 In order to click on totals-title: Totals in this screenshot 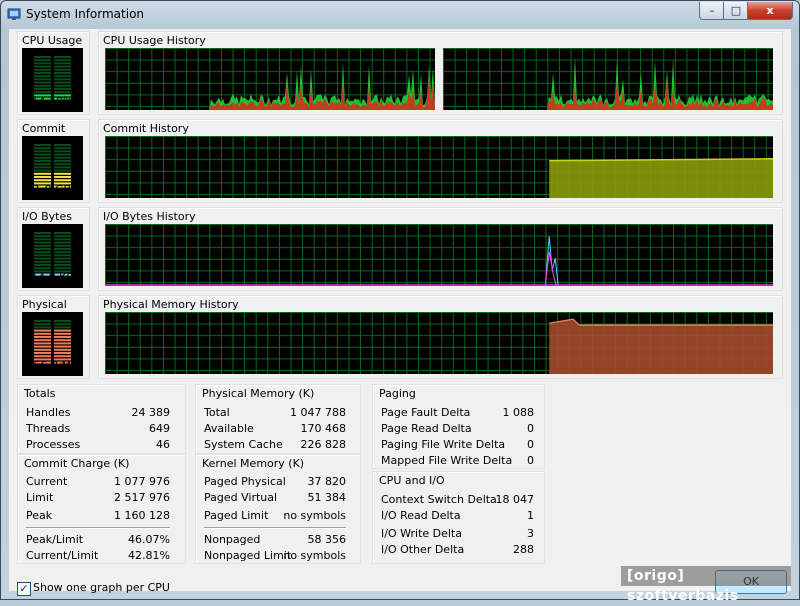, I will do `click(40, 393)`.